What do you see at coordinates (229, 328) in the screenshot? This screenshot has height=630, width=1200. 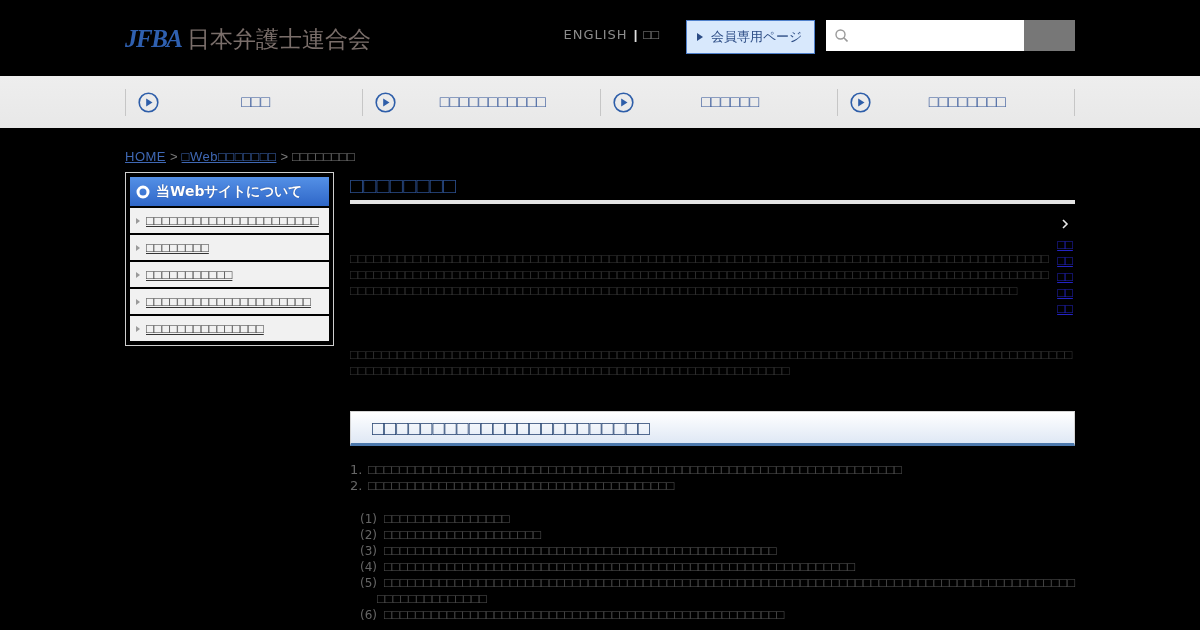 I see `sidebar-link: □□□□□□□□□□□□□□□` at bounding box center [229, 328].